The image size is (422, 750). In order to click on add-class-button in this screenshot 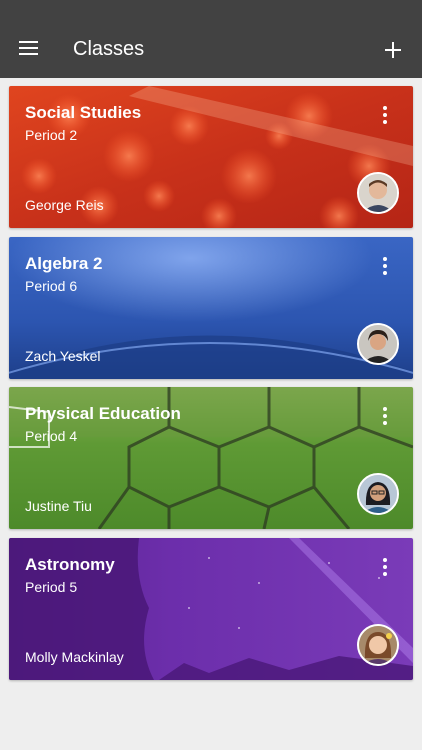, I will do `click(393, 50)`.